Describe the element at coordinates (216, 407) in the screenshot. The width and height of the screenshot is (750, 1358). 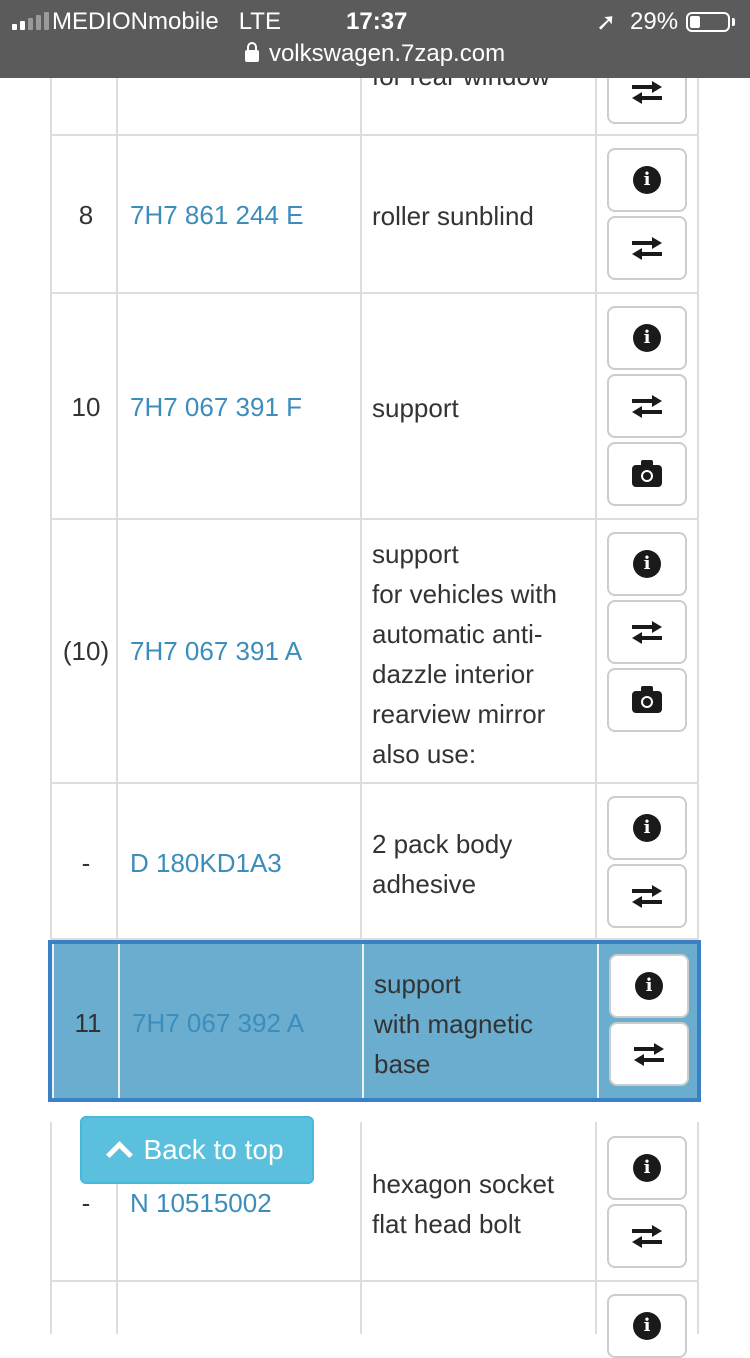
I see `part-number-link: 7H7 067 391 F` at that location.